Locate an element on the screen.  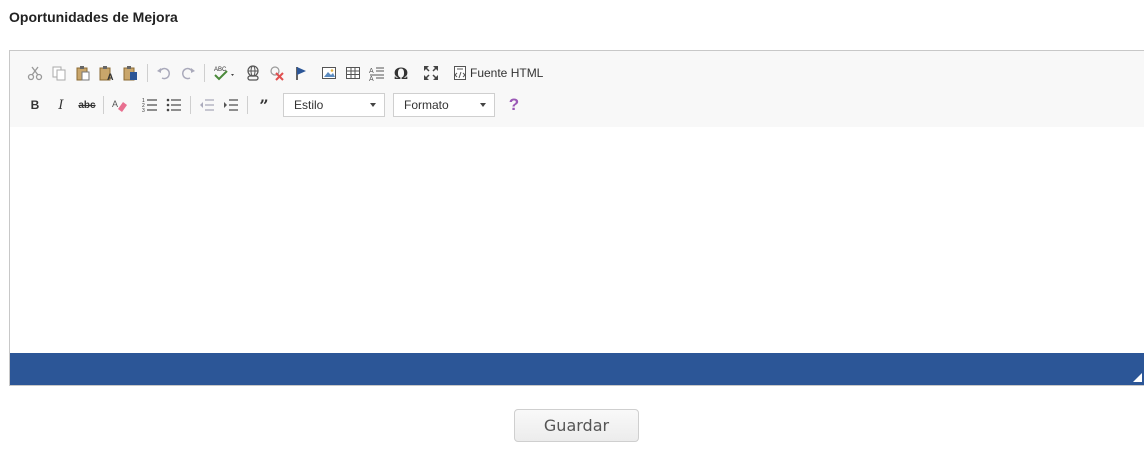
resize-handle-icon is located at coordinates (1137, 377).